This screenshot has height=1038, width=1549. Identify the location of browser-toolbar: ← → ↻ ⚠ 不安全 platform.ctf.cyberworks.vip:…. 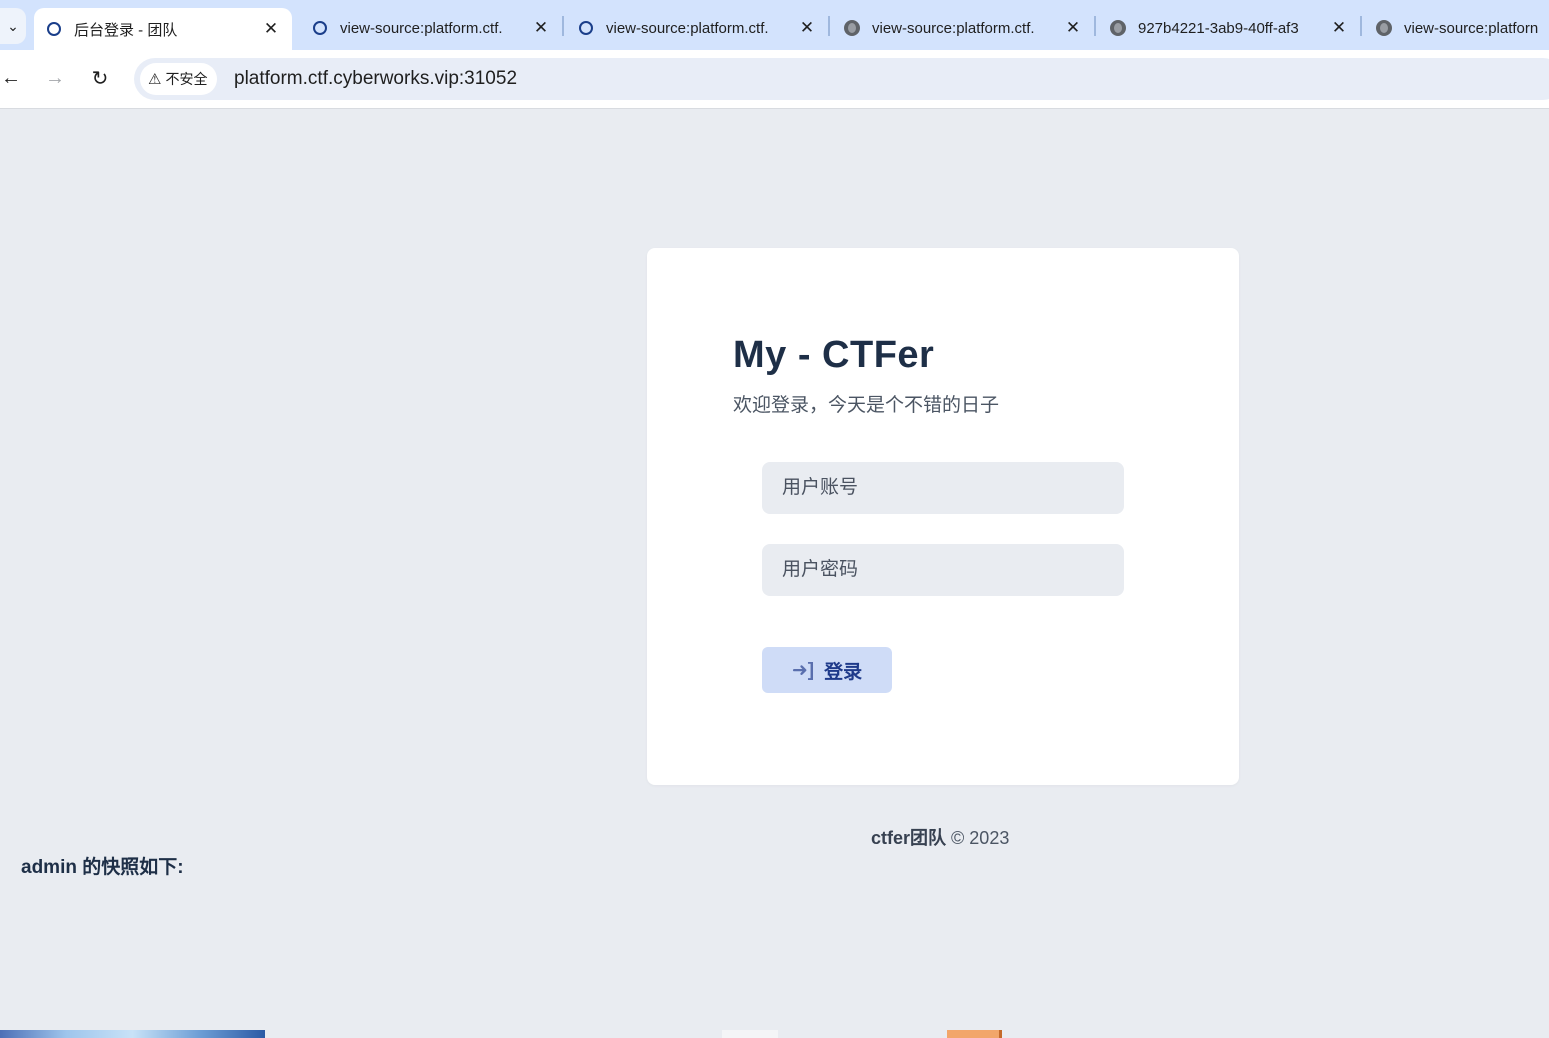
(774, 79).